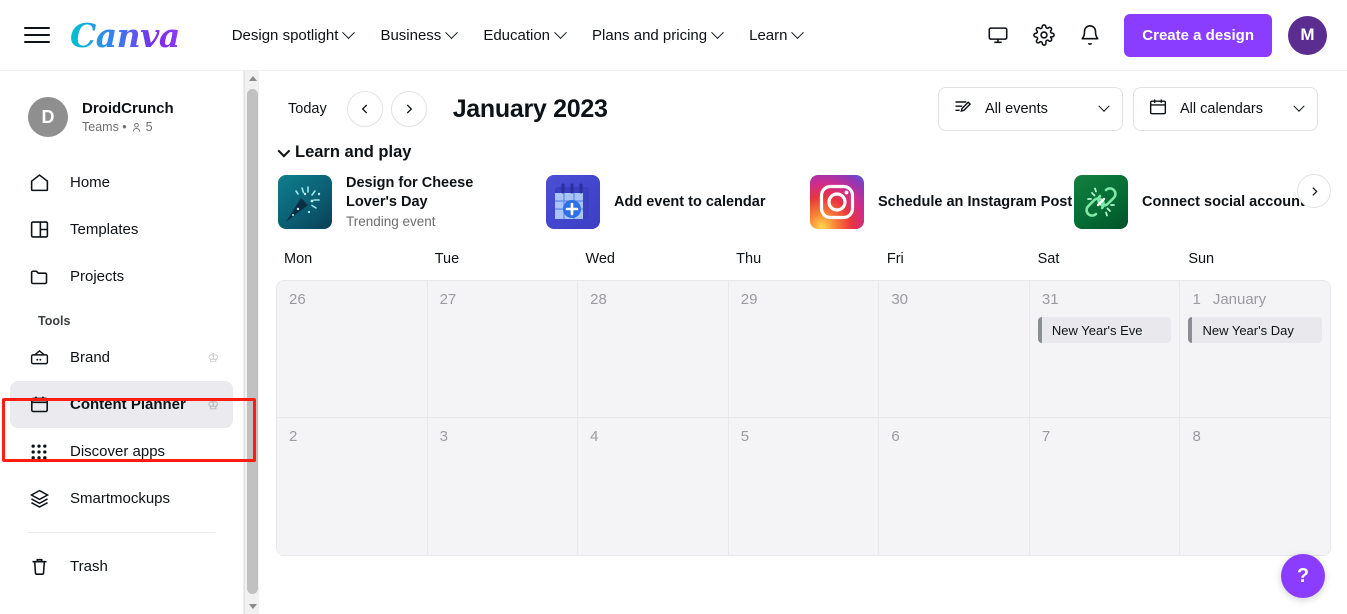 The height and width of the screenshot is (614, 1347). I want to click on sidebar-item-discover-apps: Discover apps, so click(121, 451).